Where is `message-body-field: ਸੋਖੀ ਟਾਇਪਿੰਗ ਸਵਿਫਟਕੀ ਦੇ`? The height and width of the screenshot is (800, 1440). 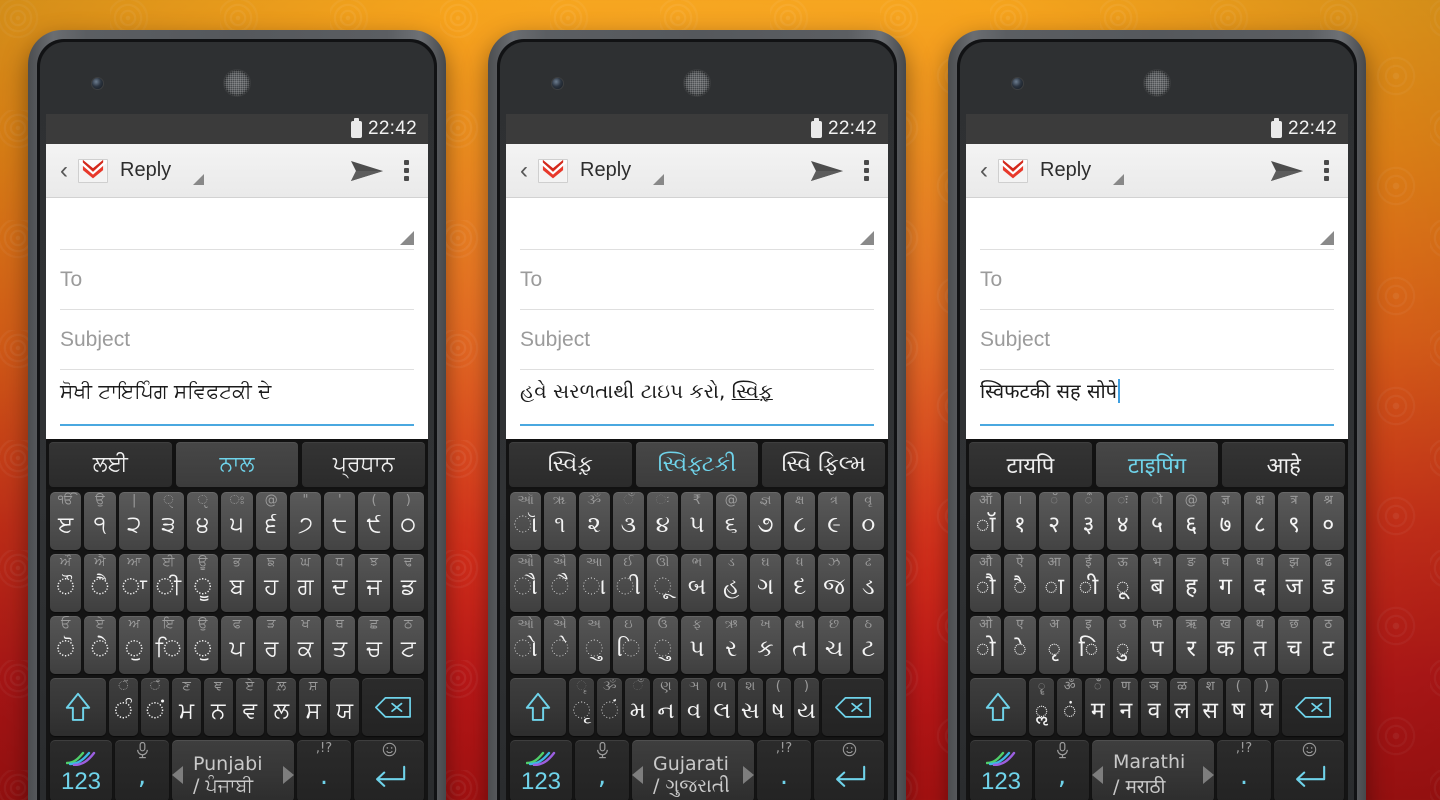 message-body-field: ਸੋਖੀ ਟਾਇਪਿੰਗ ਸਵਿਫਟਕੀ ਦੇ is located at coordinates (237, 398).